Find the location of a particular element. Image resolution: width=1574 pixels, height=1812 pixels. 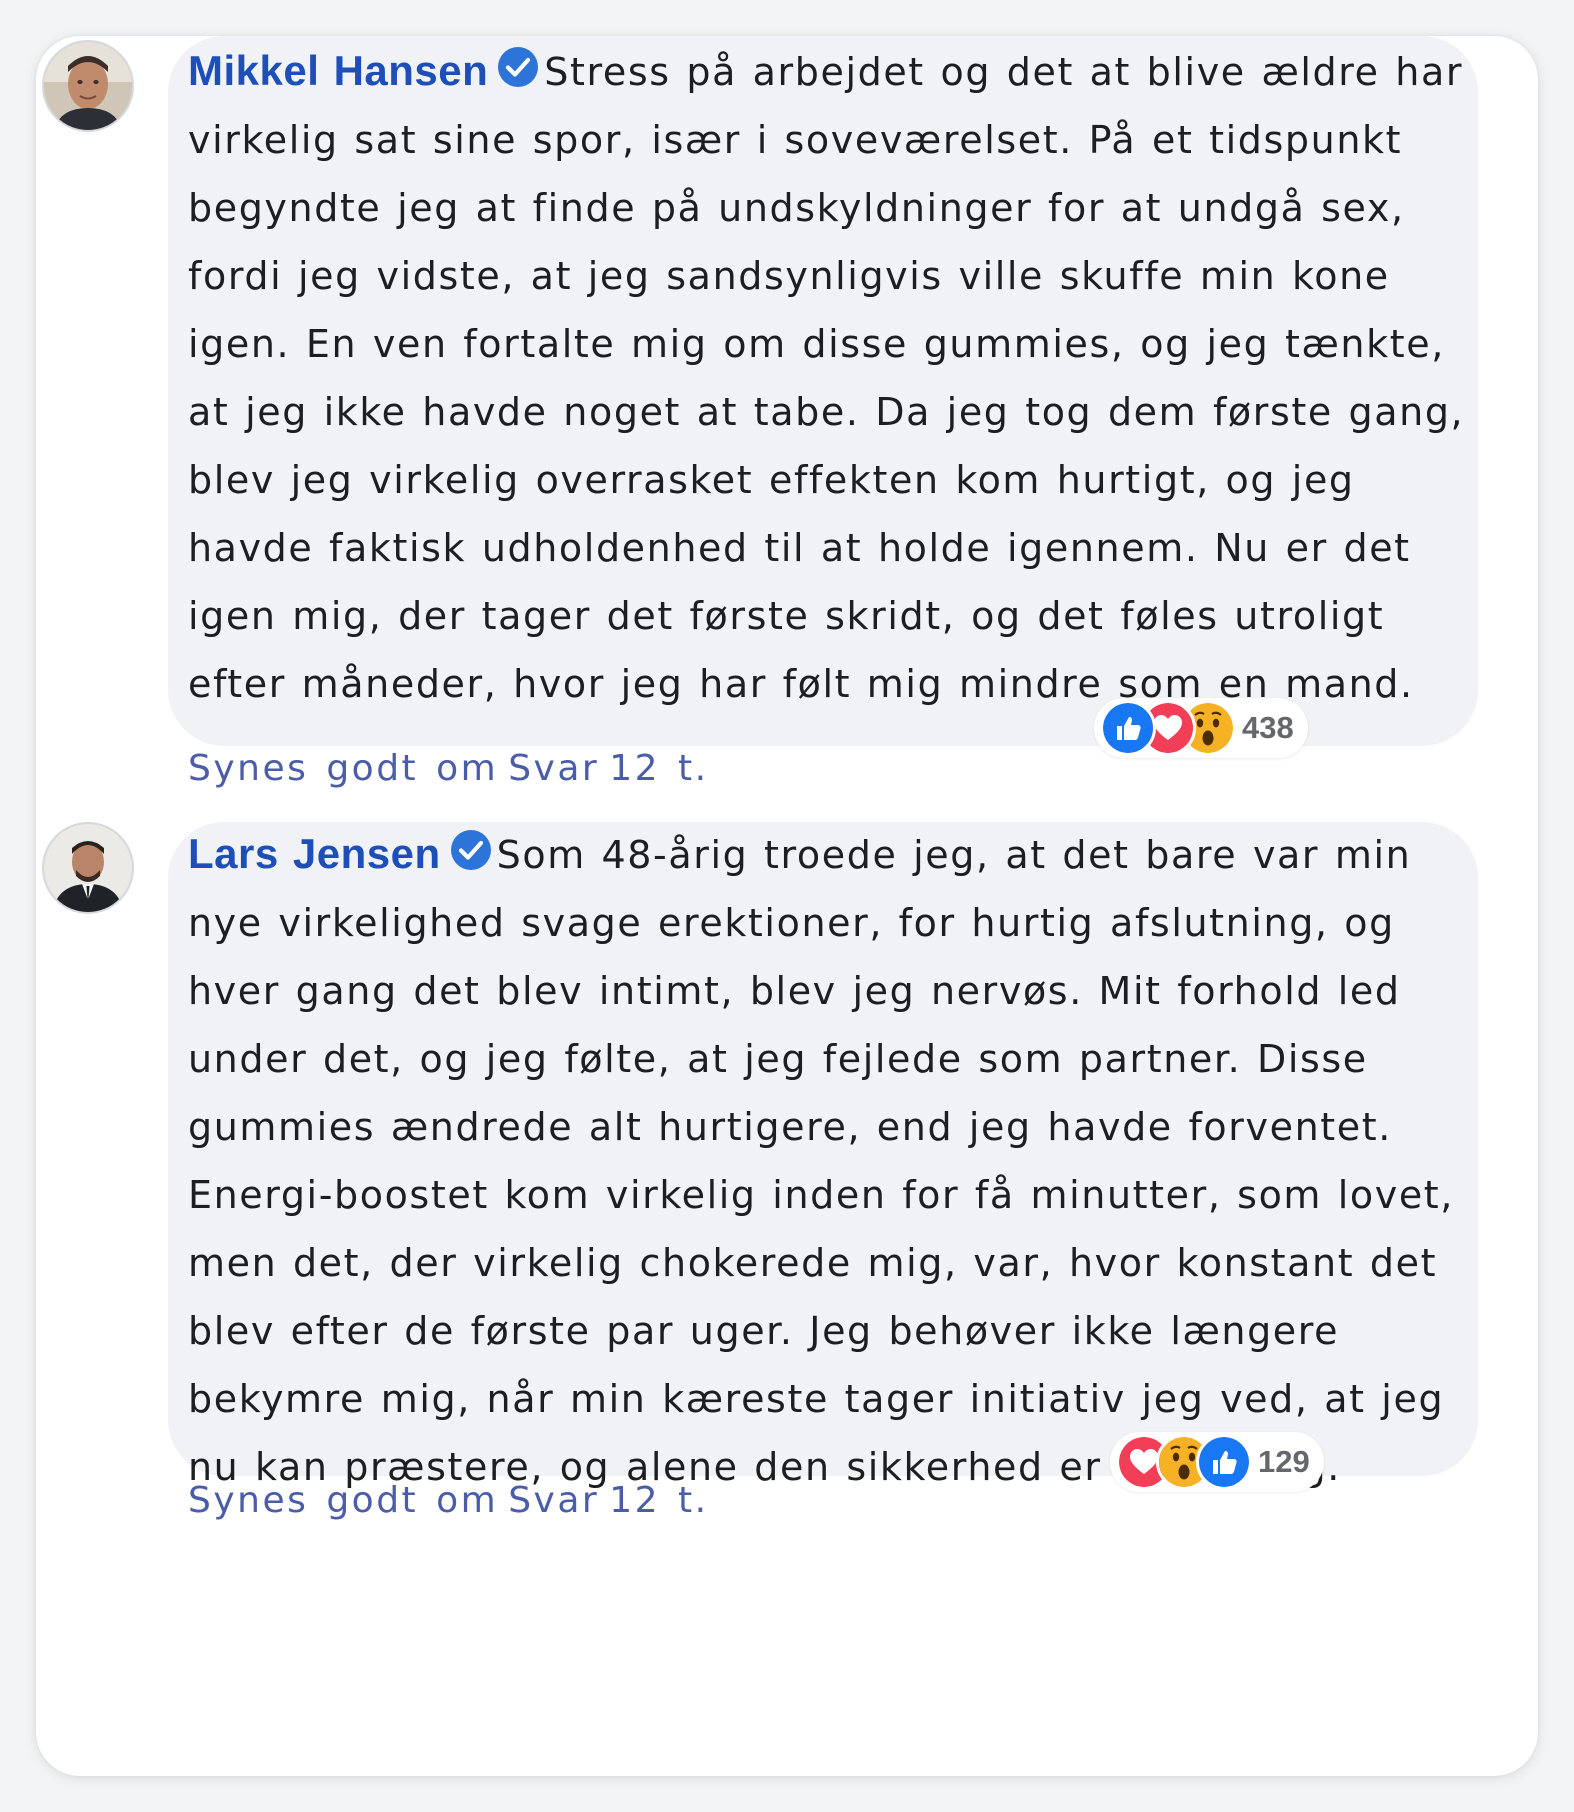

reaction-summary: 129 is located at coordinates (1217, 1462).